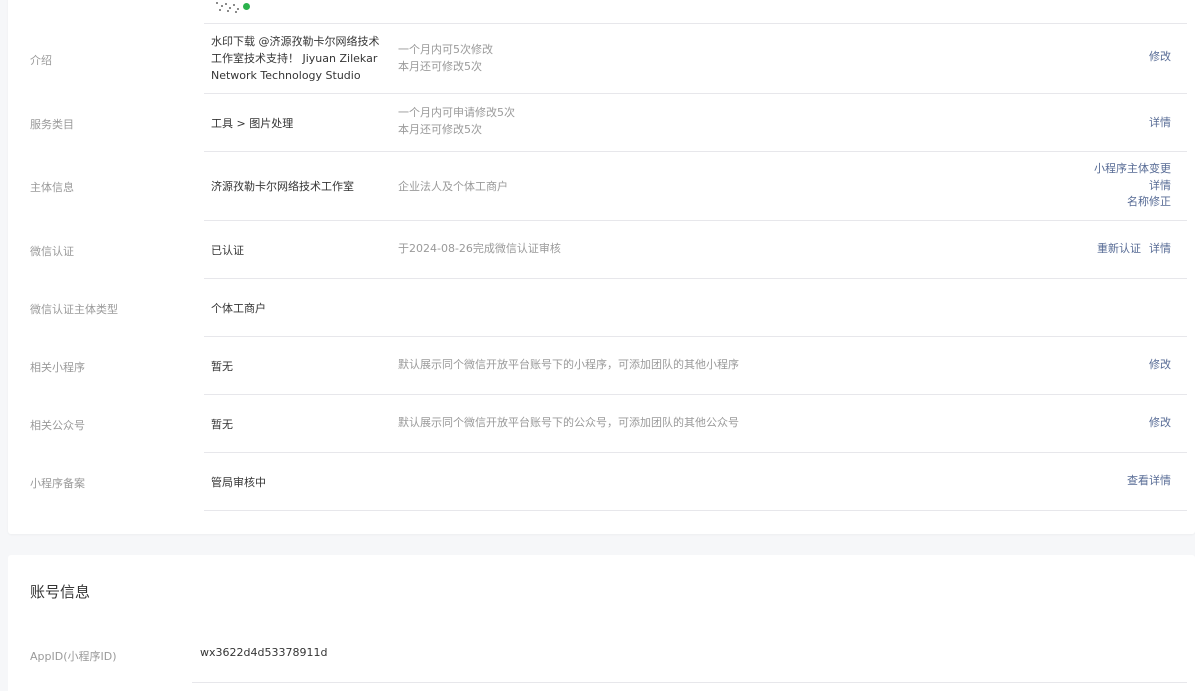 This screenshot has width=1195, height=691. I want to click on row-value: 已认证, so click(227, 250).